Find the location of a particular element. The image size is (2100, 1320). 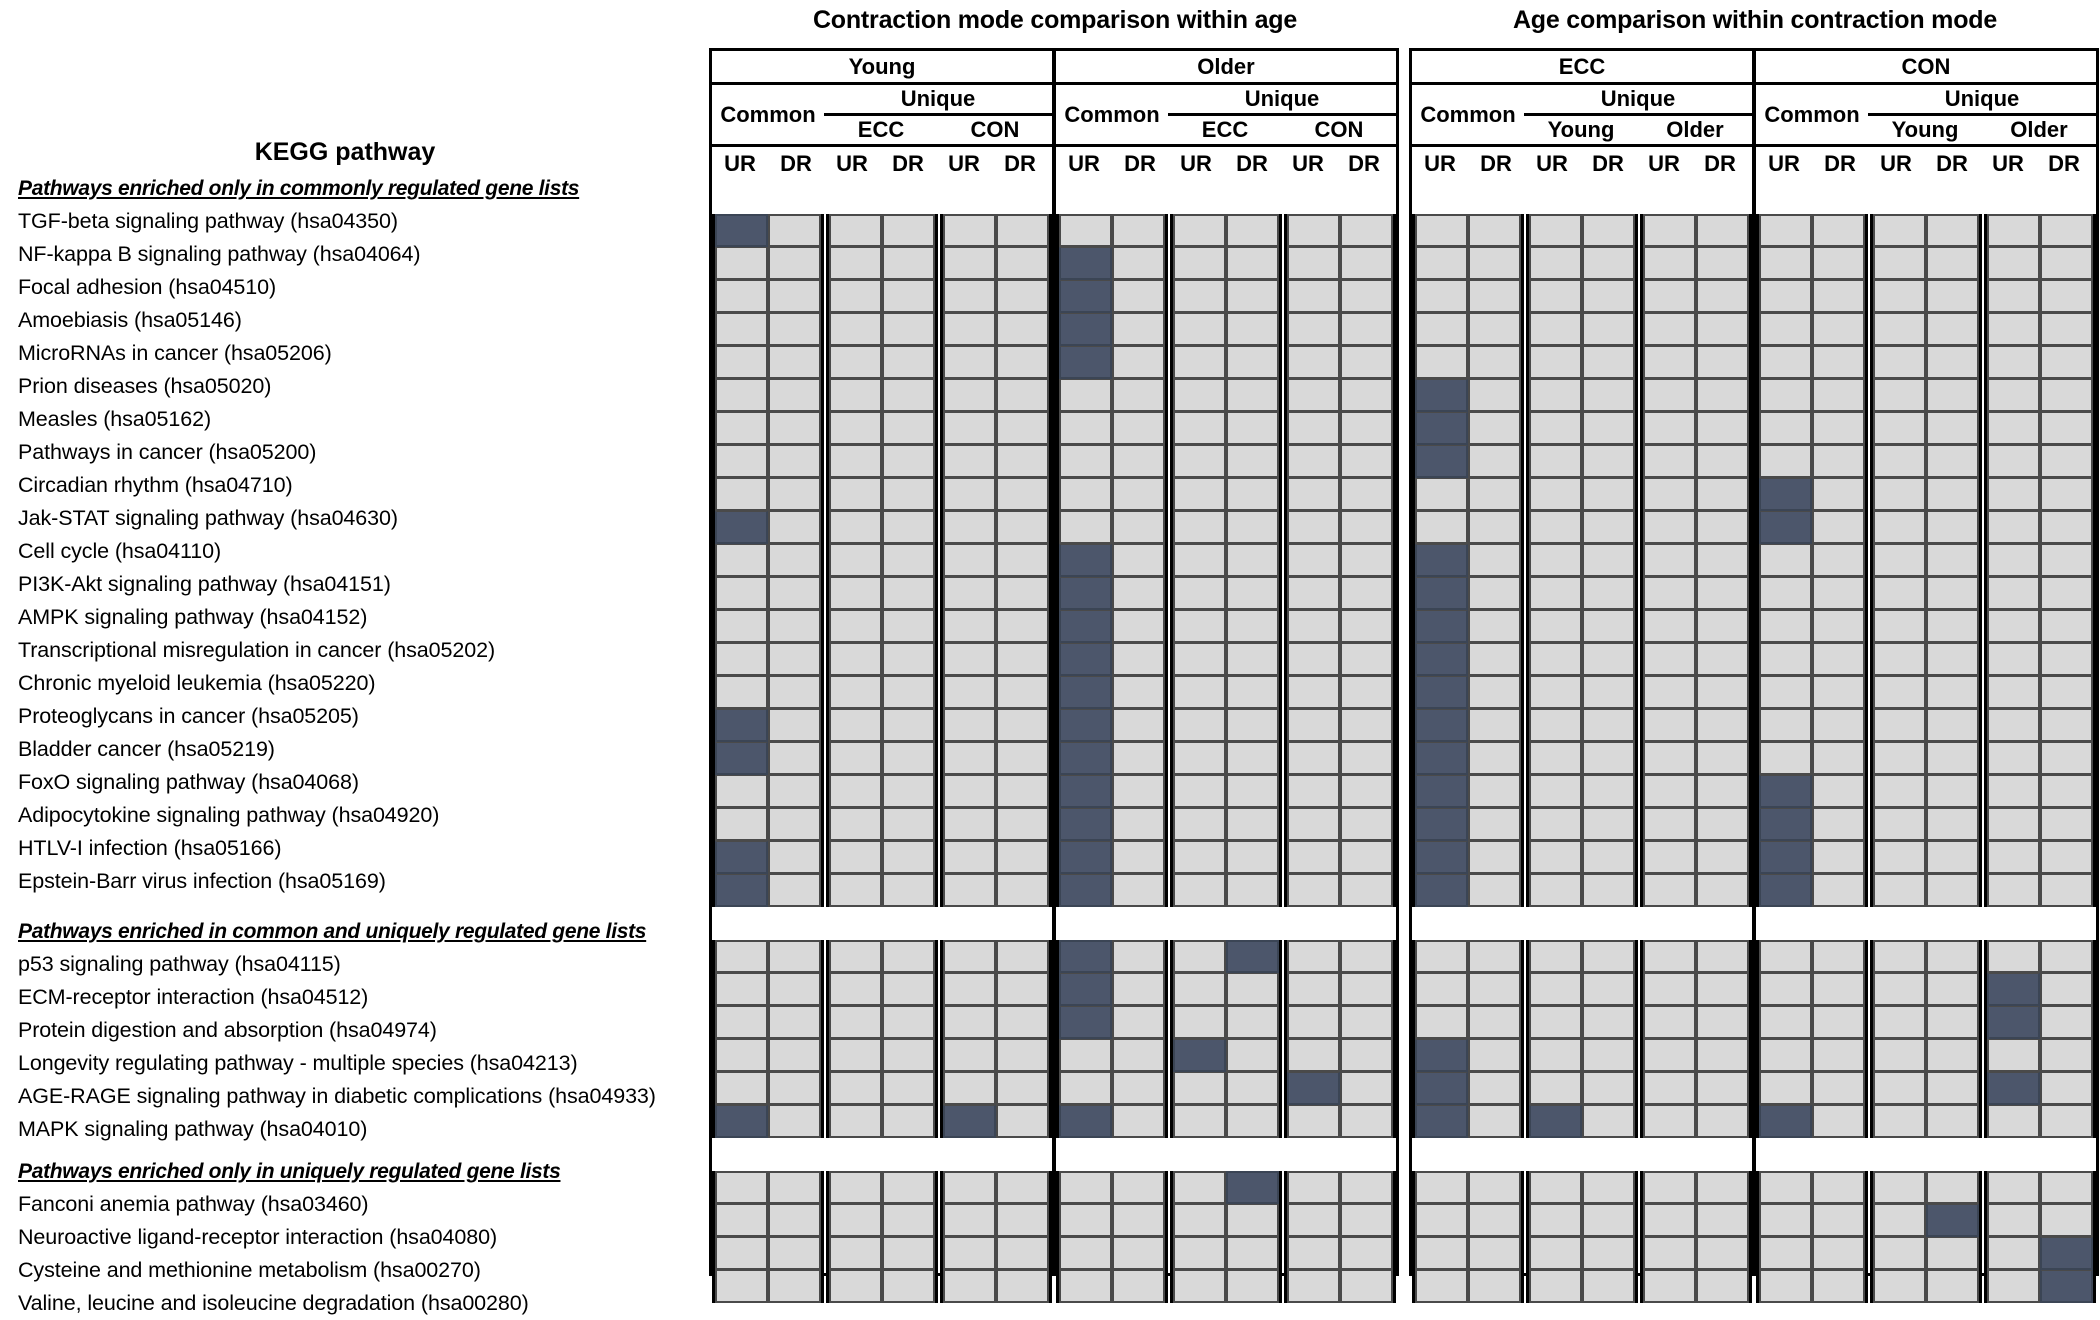

header-young-ecc: Young is located at coordinates (1581, 129).